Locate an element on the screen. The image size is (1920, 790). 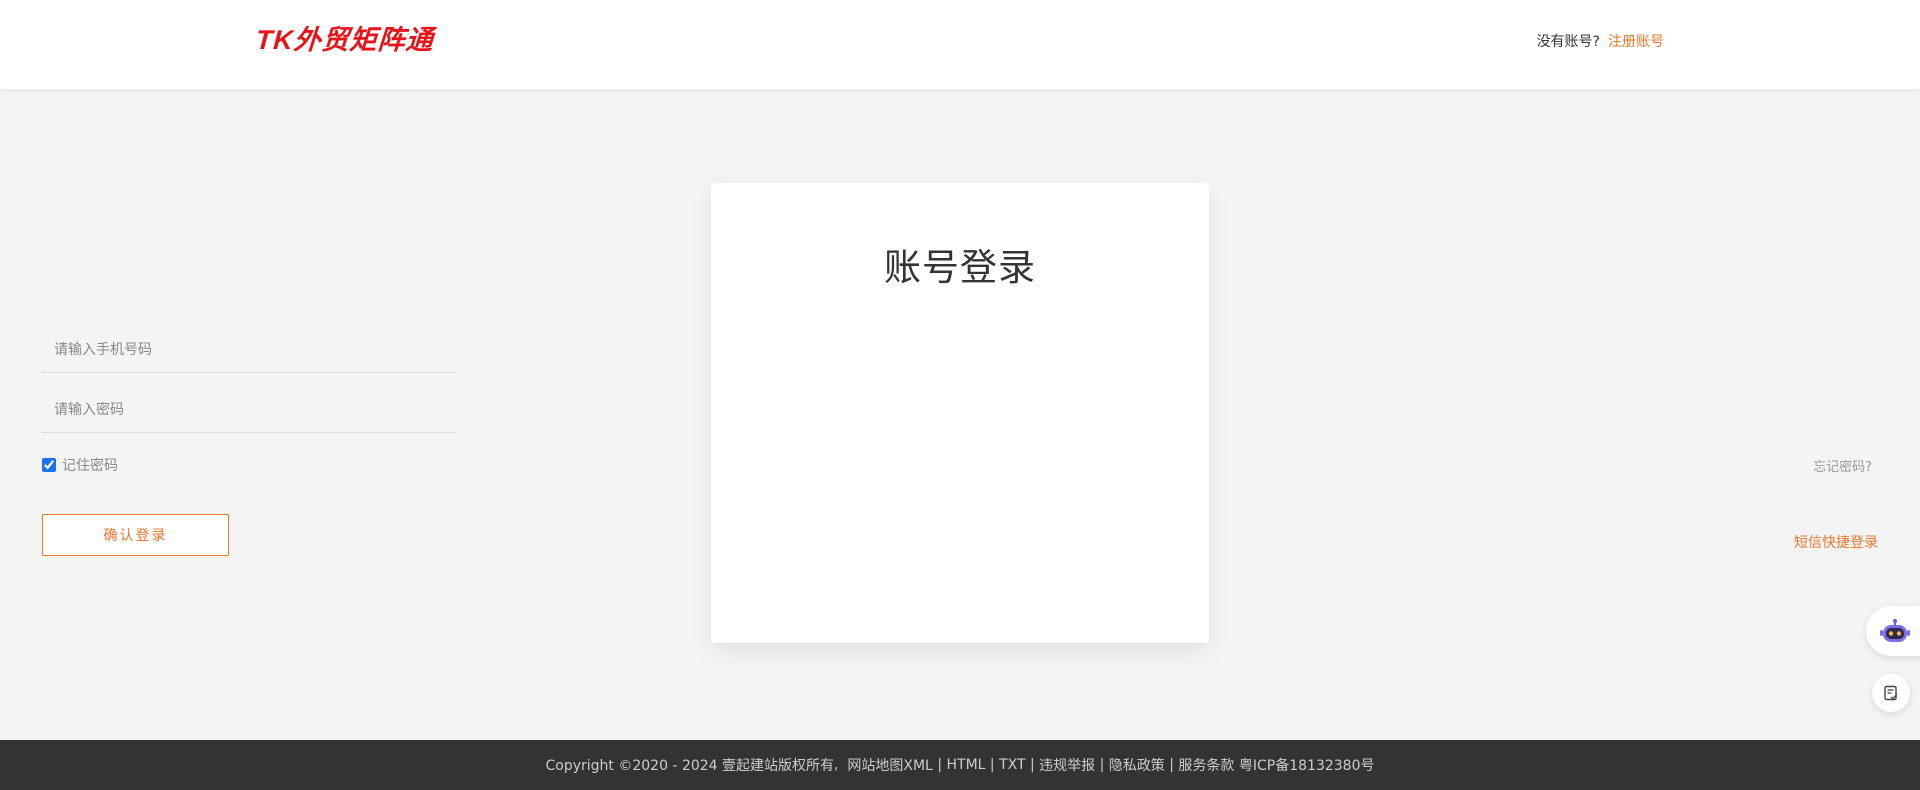
footer-link-report: 违规举报 is located at coordinates (1067, 765).